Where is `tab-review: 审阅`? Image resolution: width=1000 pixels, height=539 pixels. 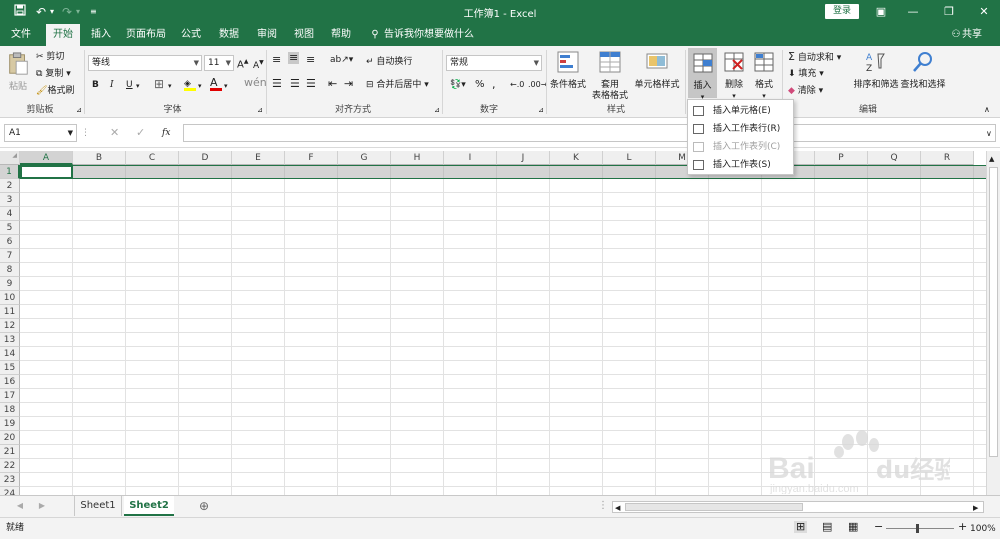
tab-review: 审阅 is located at coordinates (267, 35).